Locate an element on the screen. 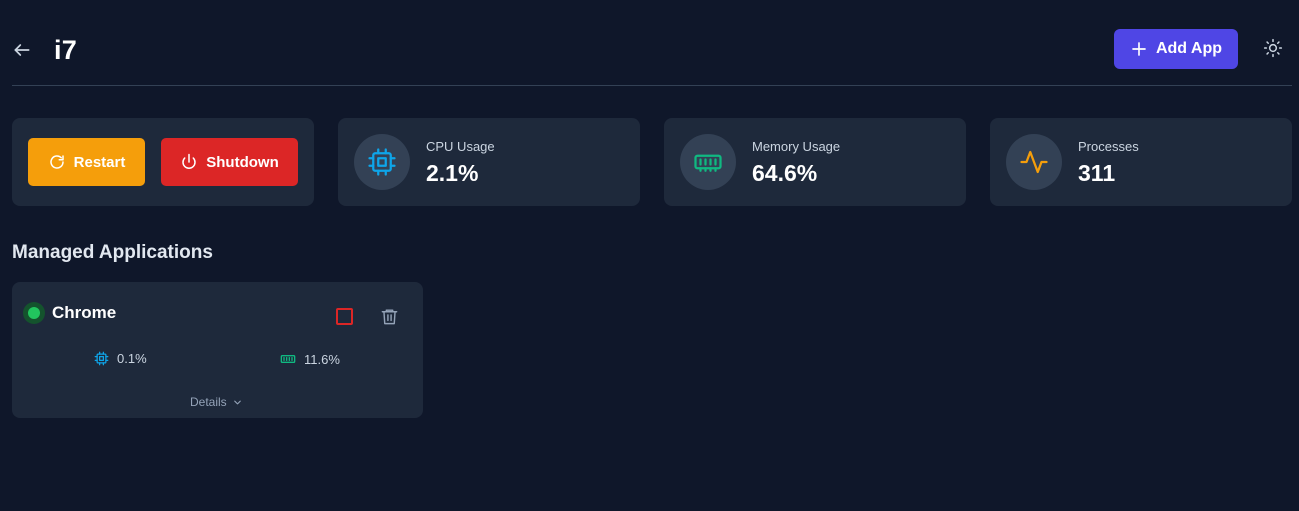 Image resolution: width=1299 pixels, height=511 pixels. add-app-button: Add App is located at coordinates (1176, 49).